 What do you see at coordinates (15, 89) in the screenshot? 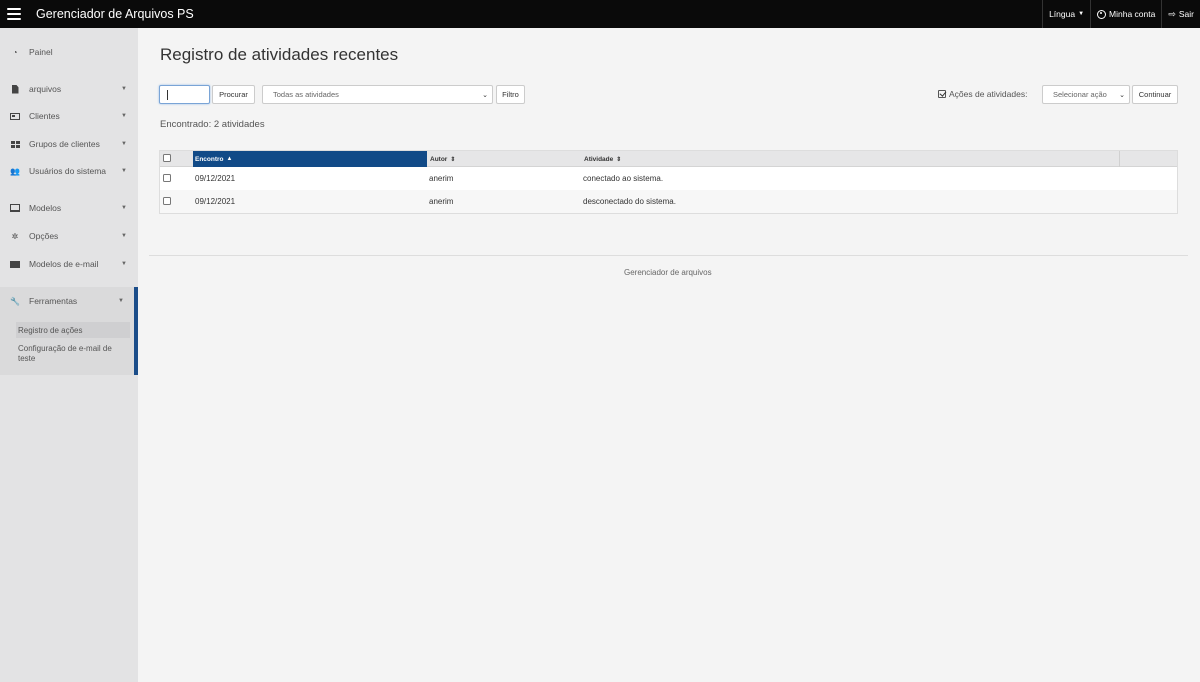
I see `file-icon` at bounding box center [15, 89].